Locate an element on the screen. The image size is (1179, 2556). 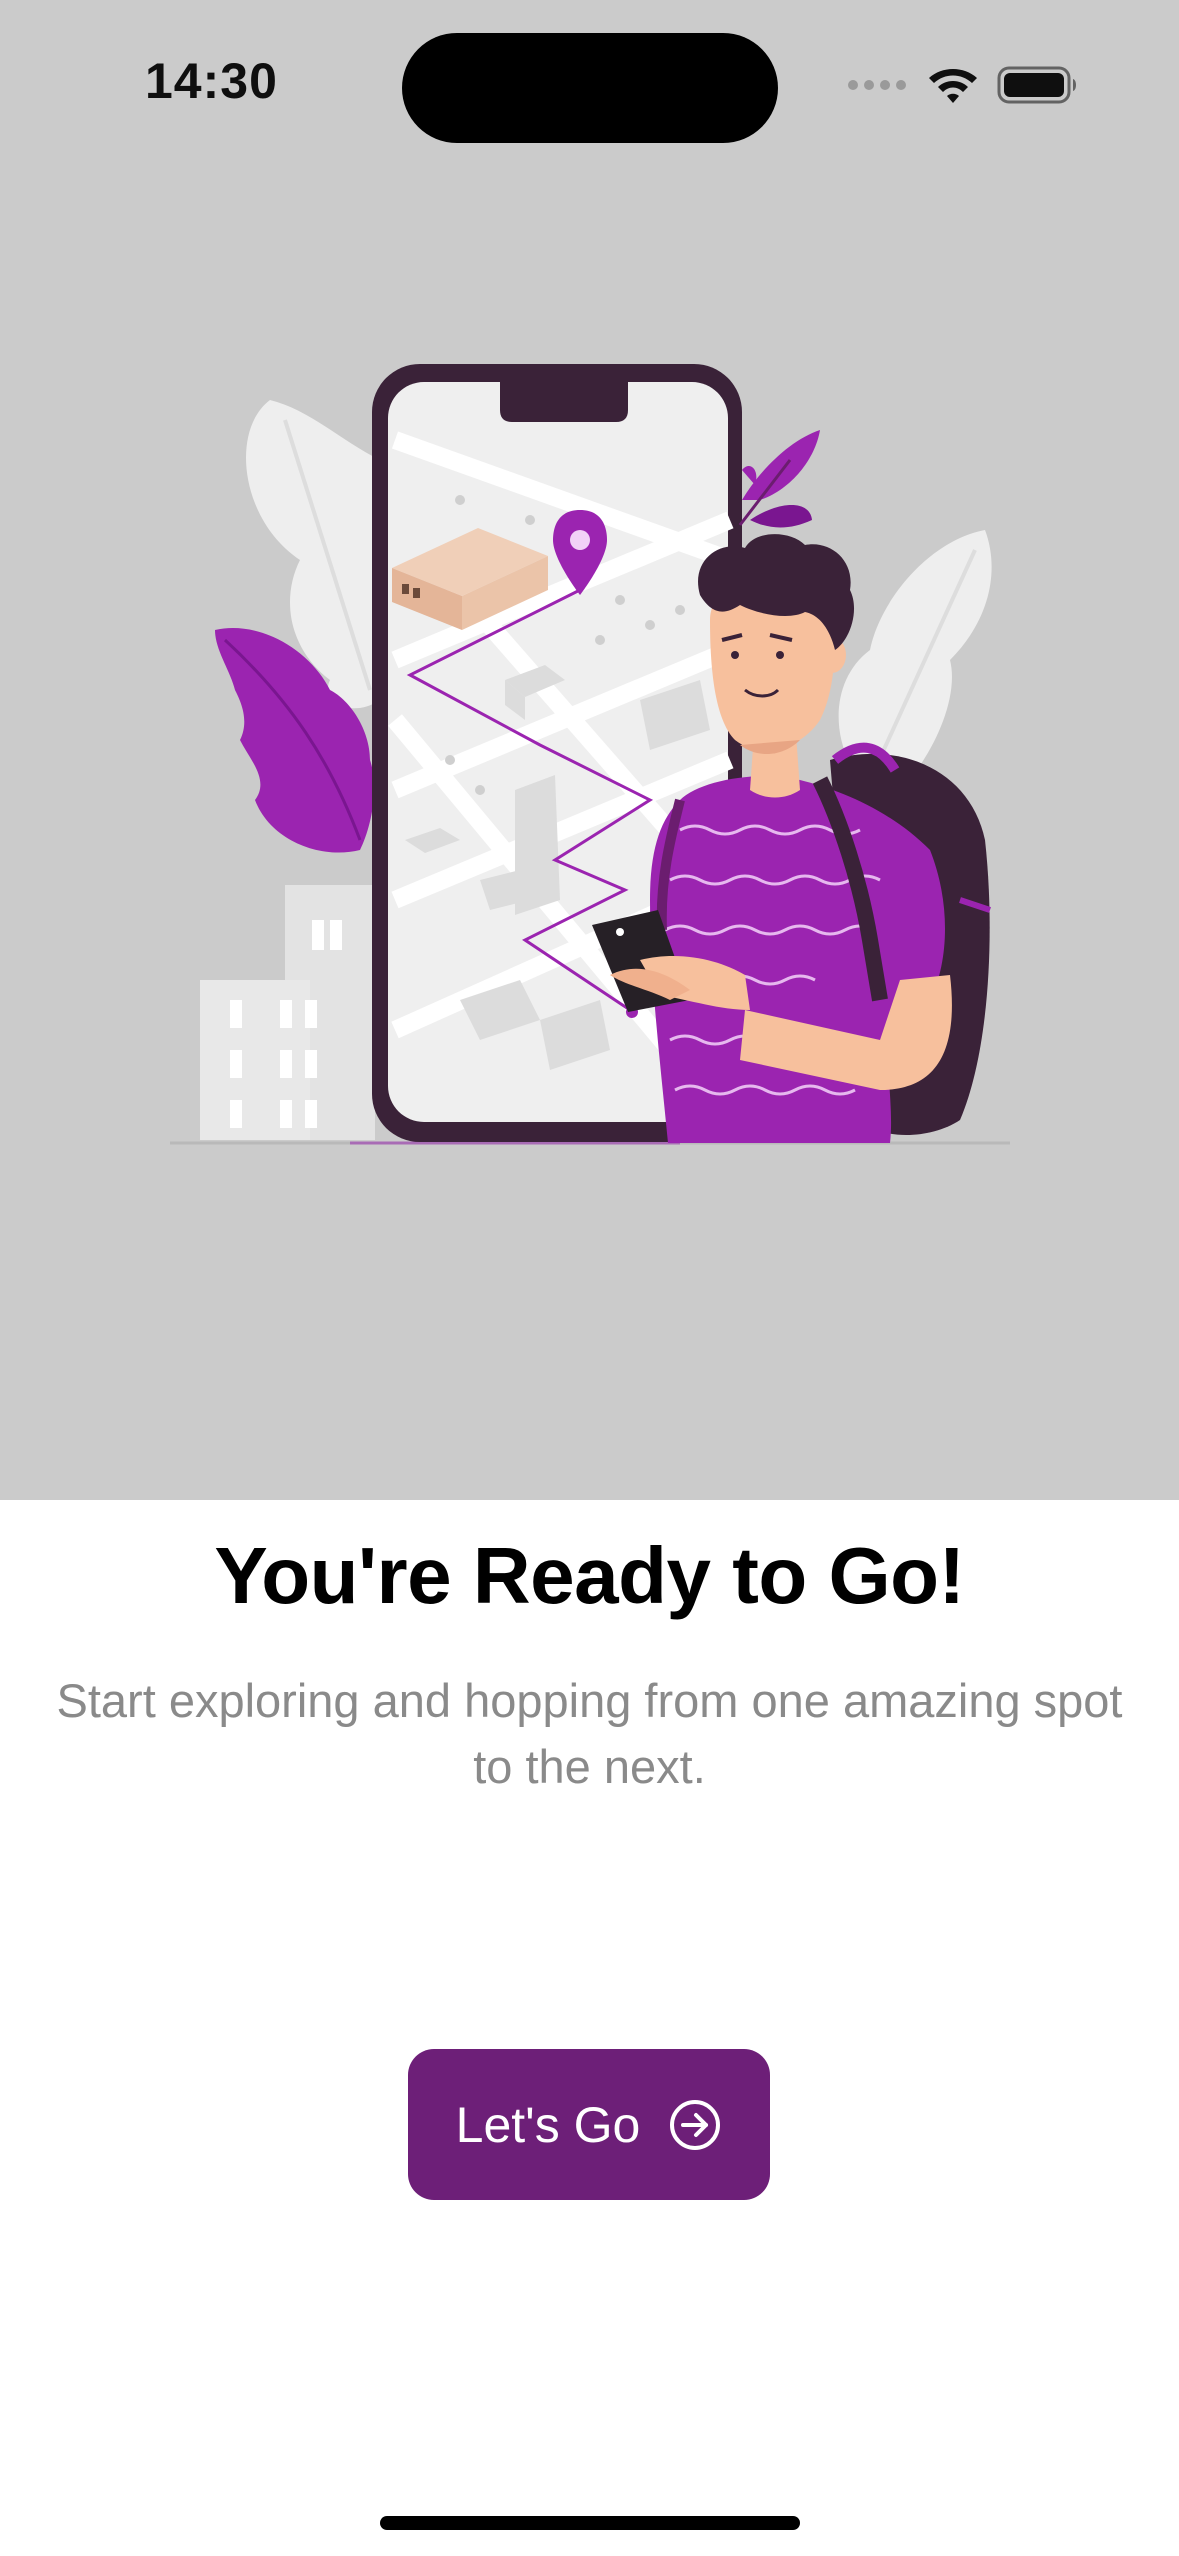
battery-icon is located at coordinates (1036, 85).